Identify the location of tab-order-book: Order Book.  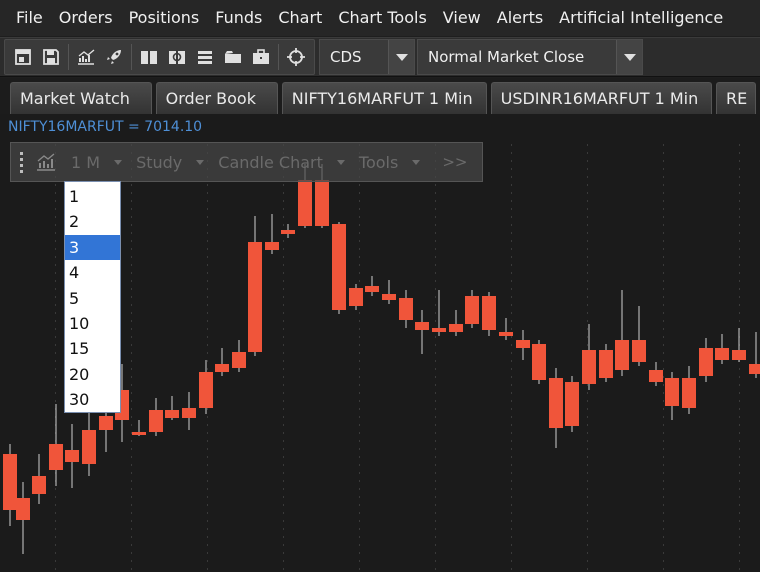
(216, 98).